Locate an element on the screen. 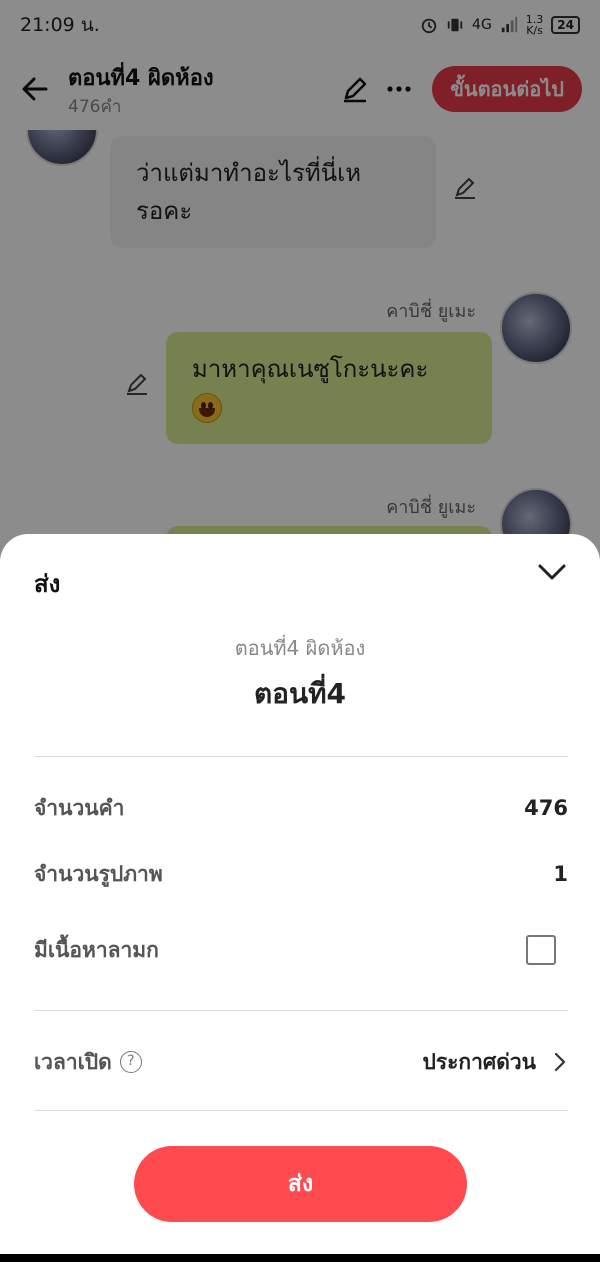  help-icon: ? is located at coordinates (130, 1062).